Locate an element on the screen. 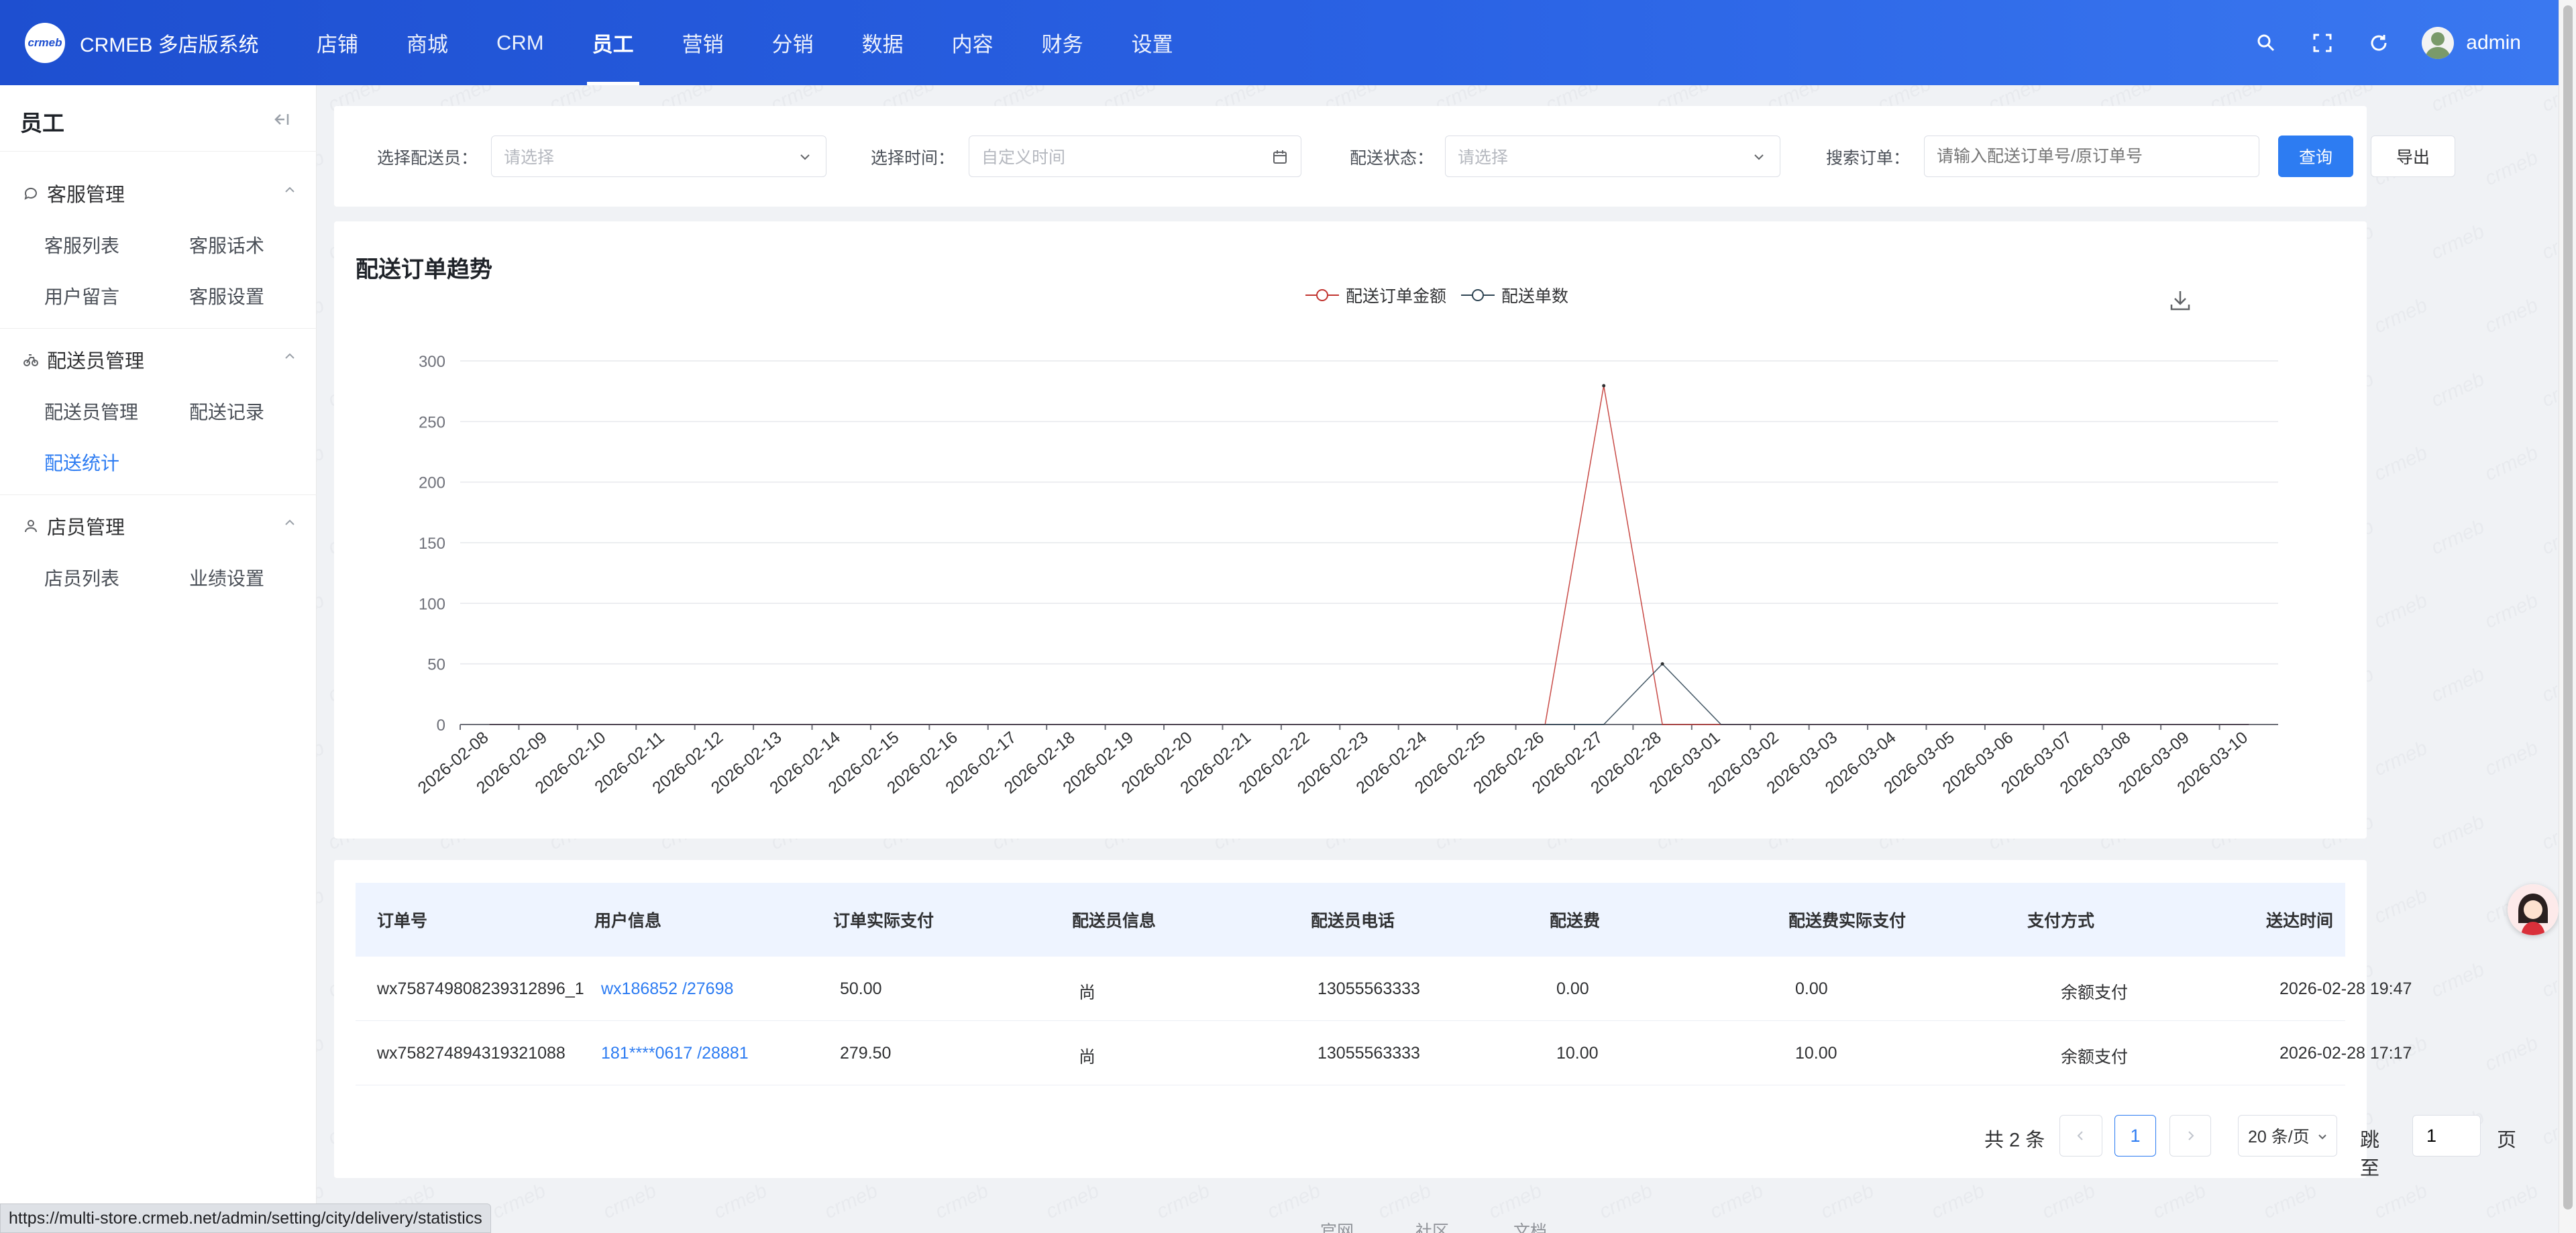 This screenshot has height=1233, width=2576. page-scrollbar is located at coordinates (2567, 616).